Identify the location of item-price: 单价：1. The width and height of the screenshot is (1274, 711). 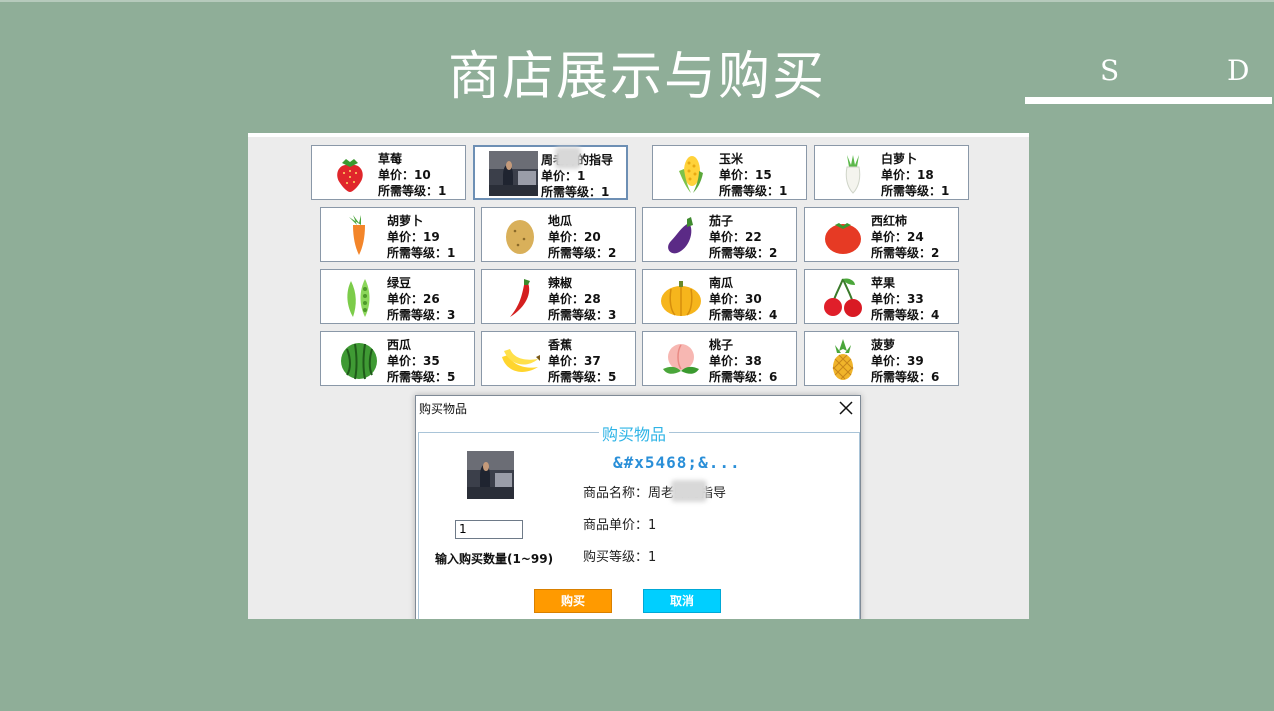
(563, 176).